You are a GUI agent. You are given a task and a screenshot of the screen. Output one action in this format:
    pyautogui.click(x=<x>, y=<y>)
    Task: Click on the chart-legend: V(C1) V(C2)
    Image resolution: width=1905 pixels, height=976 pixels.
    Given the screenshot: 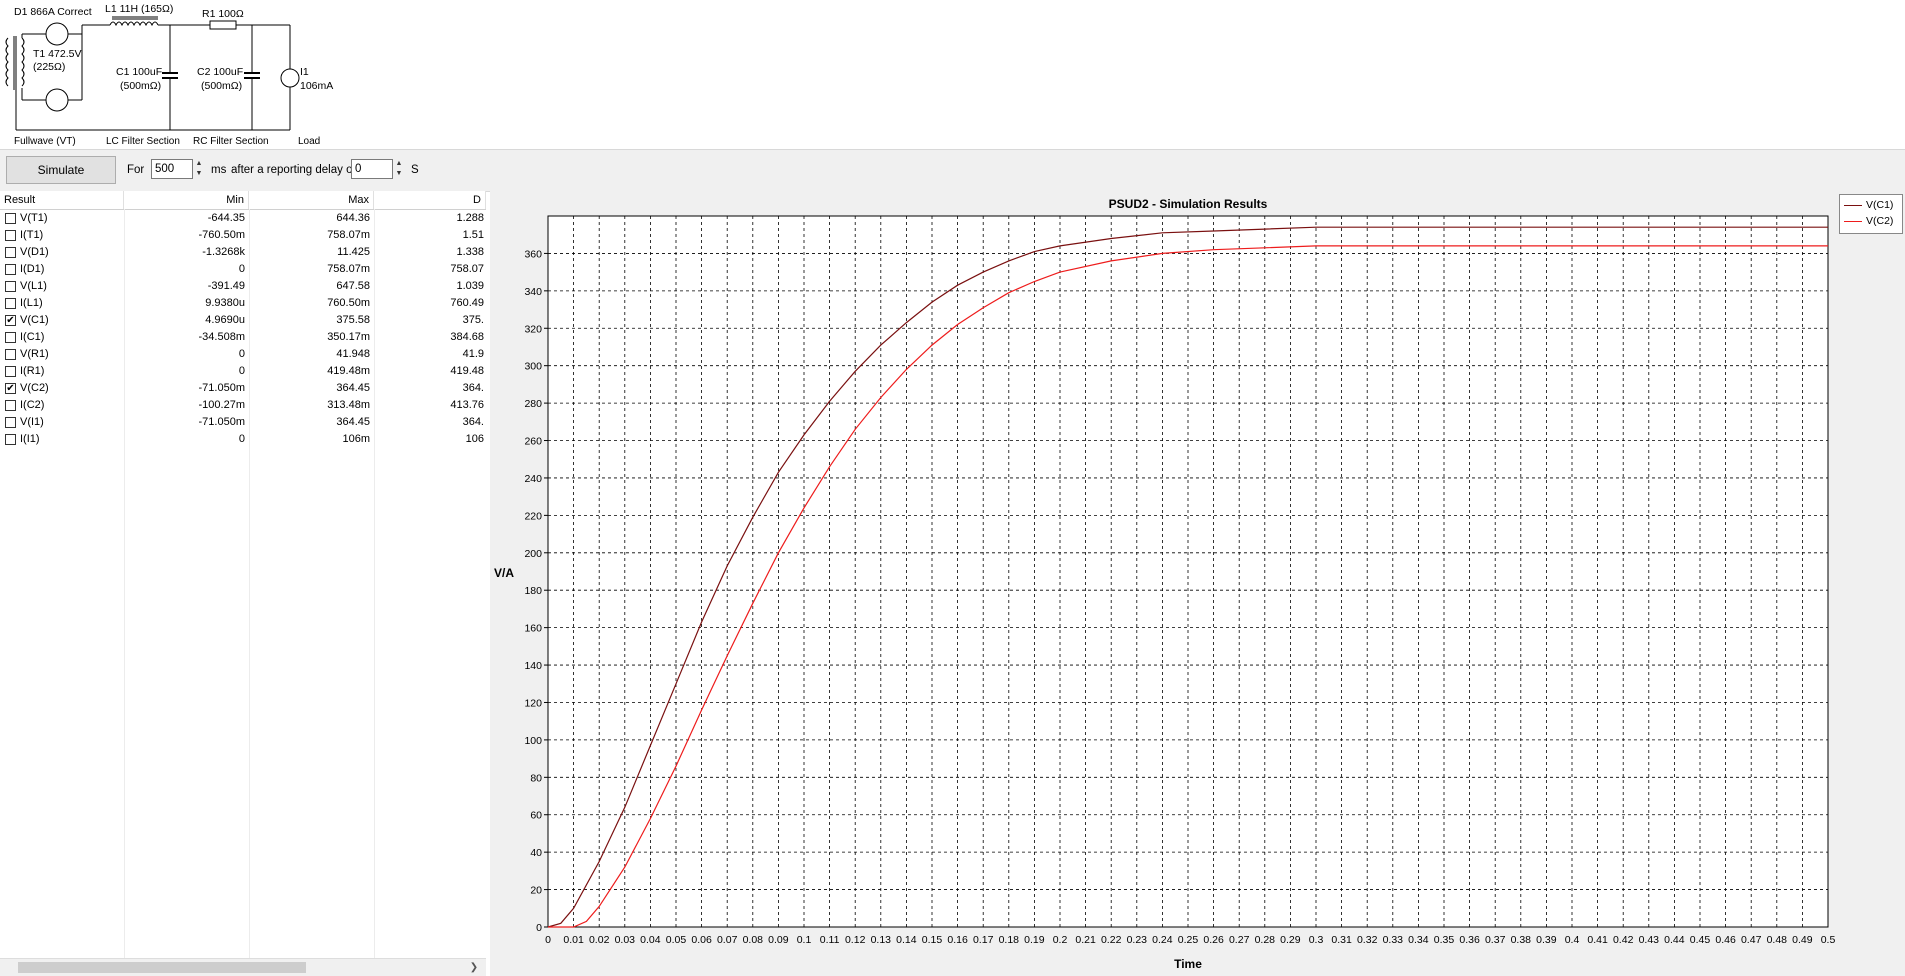 What is the action you would take?
    pyautogui.click(x=1871, y=214)
    